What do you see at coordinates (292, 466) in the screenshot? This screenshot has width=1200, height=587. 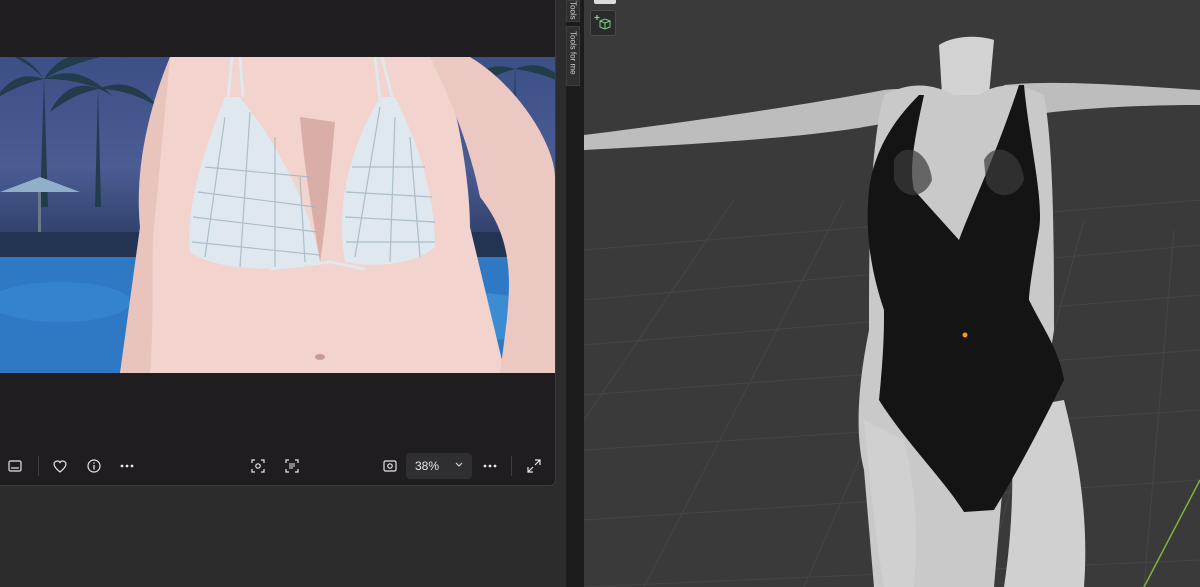 I see `text-scan-icon` at bounding box center [292, 466].